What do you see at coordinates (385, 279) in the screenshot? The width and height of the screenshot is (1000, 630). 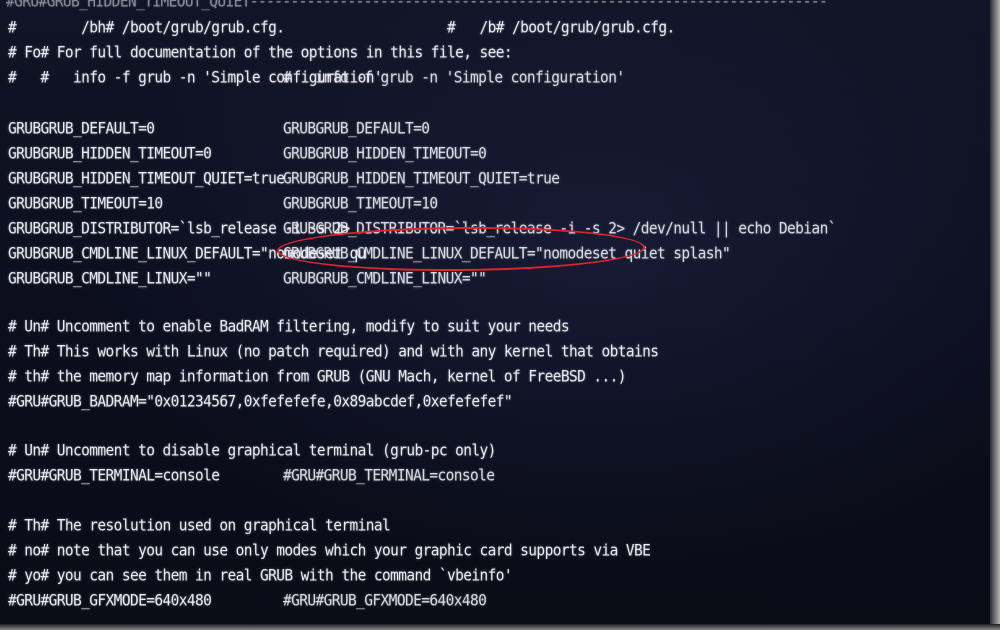 I see `ghost-line-cmdline: GRUBGRUB_CMDLINE_LINUX=""` at bounding box center [385, 279].